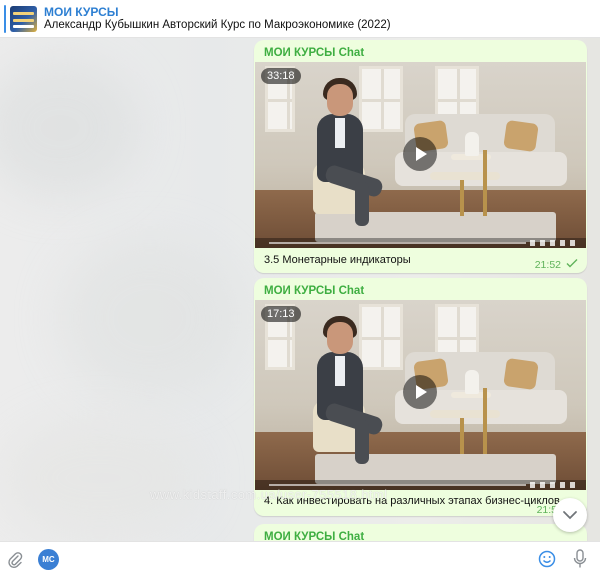  I want to click on paperclip-icon, so click(15, 560).